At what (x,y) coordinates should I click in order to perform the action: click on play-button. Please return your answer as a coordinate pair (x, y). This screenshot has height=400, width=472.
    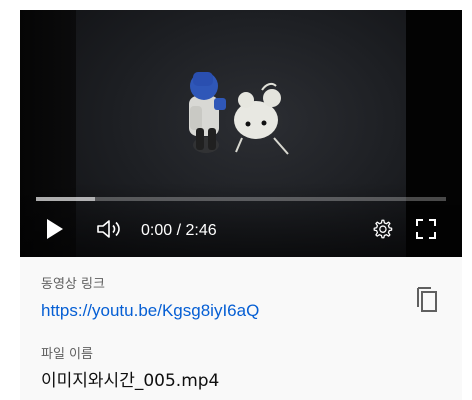
    Looking at the image, I should click on (55, 231).